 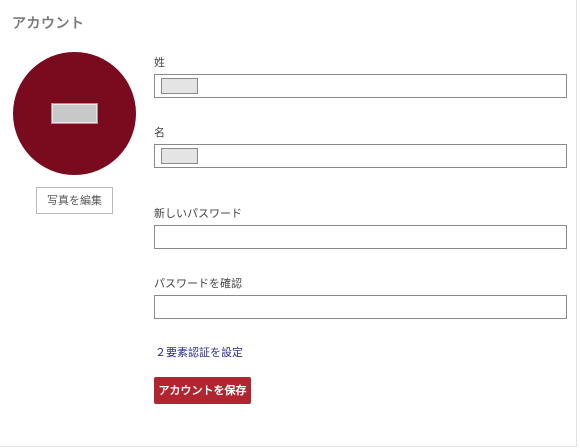 I want to click on edit-photo-button: 写真を編集, so click(x=74, y=200).